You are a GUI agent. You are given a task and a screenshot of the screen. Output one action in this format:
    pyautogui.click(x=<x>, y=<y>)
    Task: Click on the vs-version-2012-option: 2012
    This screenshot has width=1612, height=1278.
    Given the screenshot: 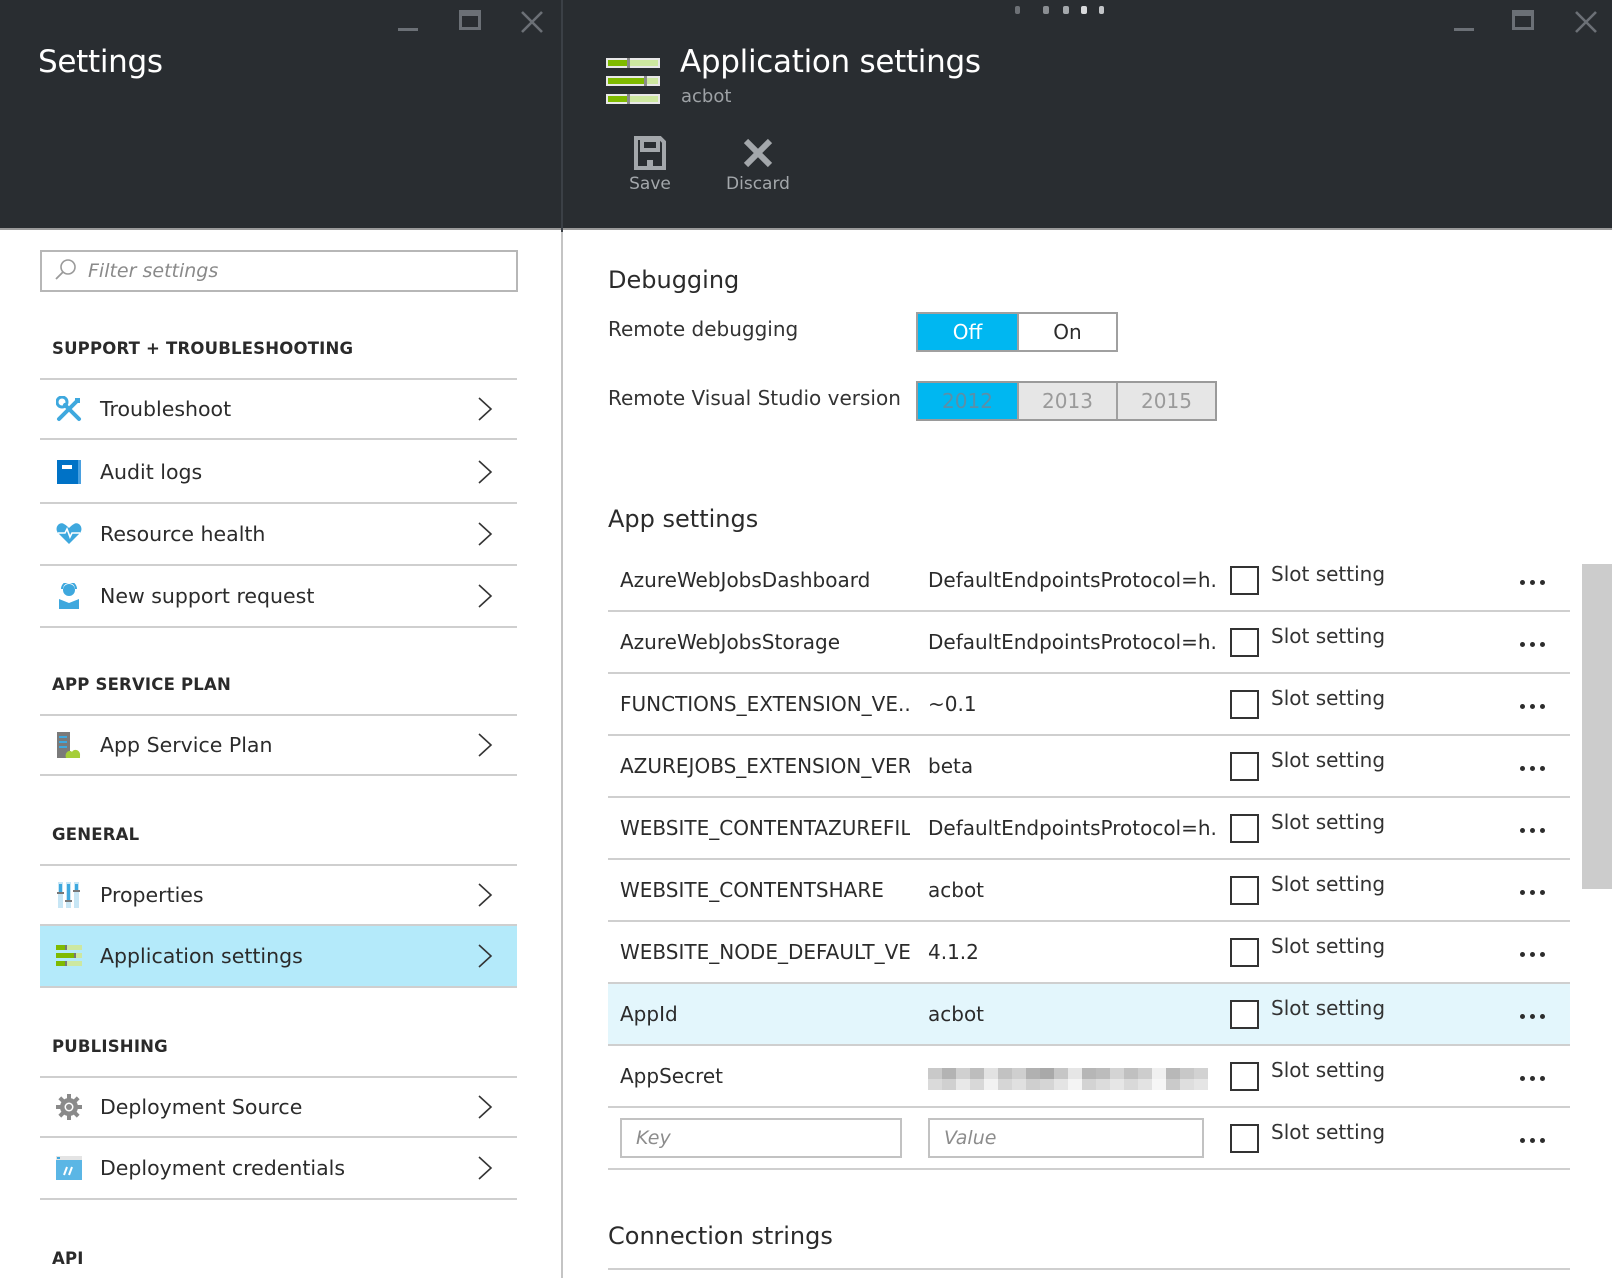 What is the action you would take?
    pyautogui.click(x=967, y=401)
    